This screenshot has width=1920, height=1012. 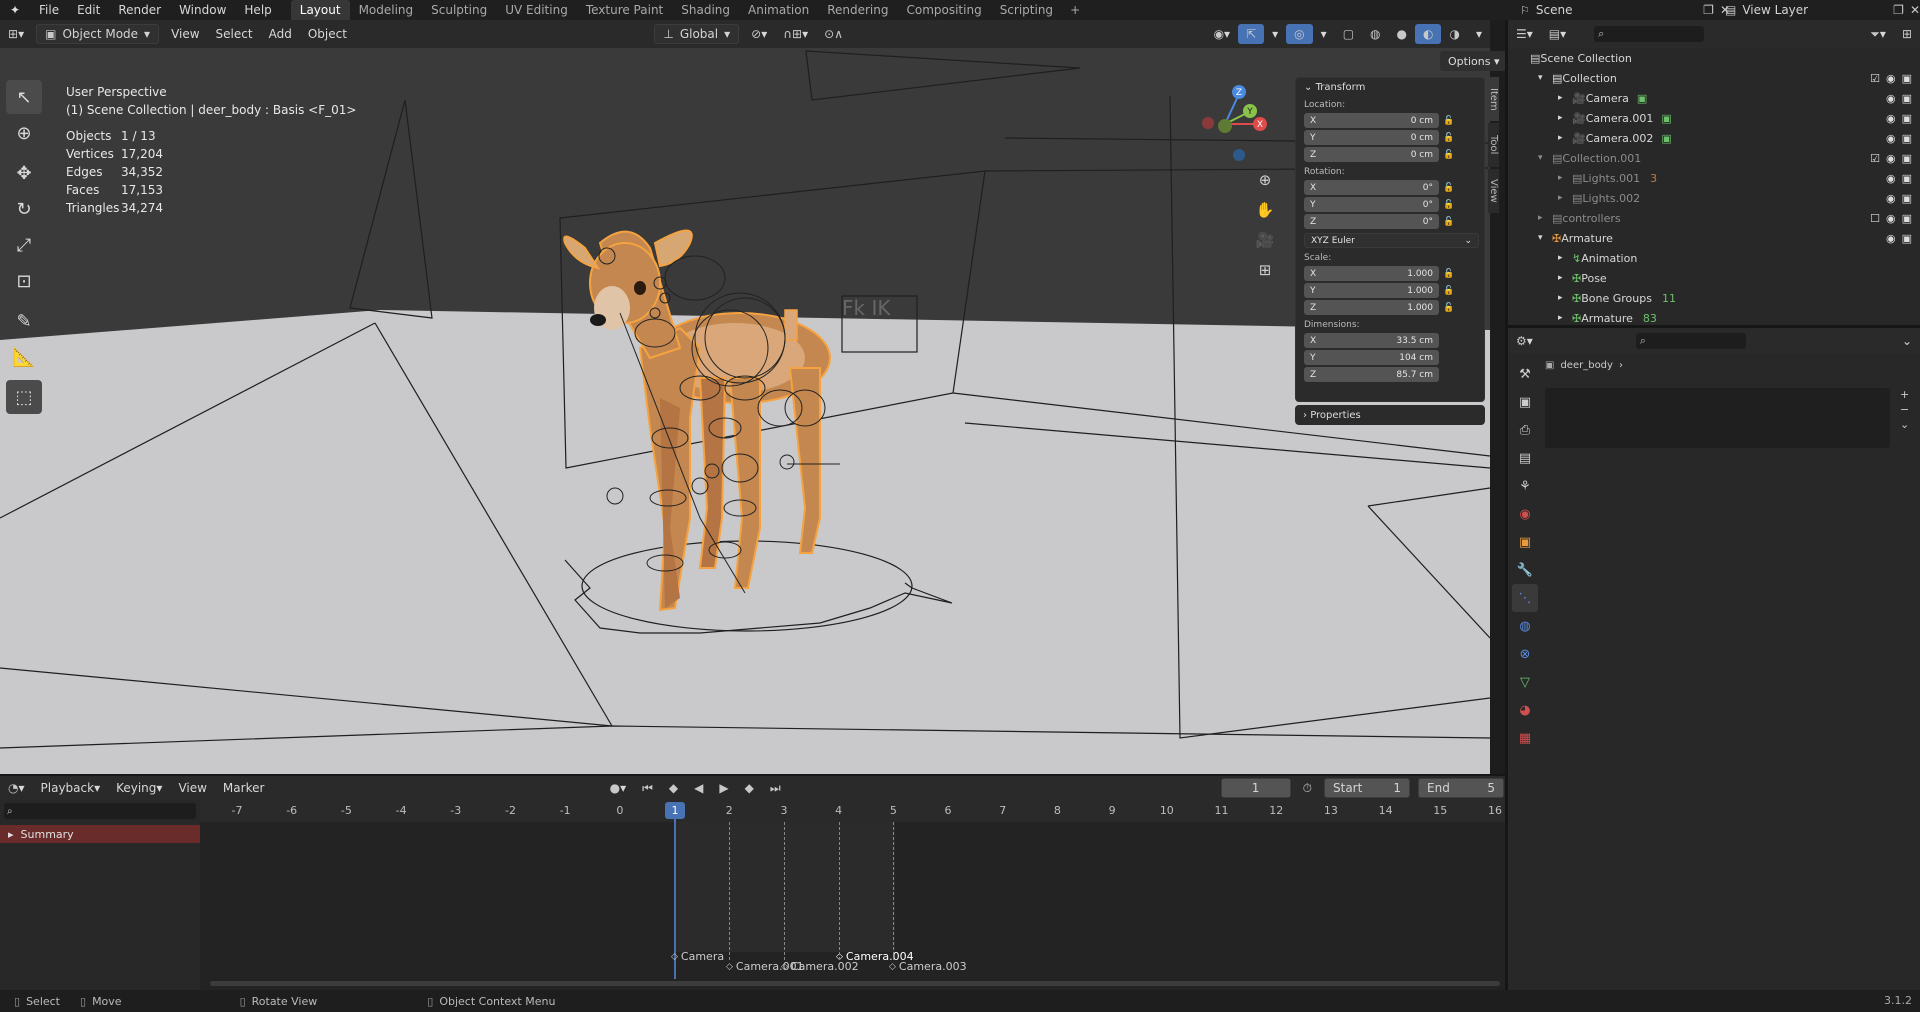 What do you see at coordinates (1525, 402) in the screenshot?
I see `render-icon: ▣` at bounding box center [1525, 402].